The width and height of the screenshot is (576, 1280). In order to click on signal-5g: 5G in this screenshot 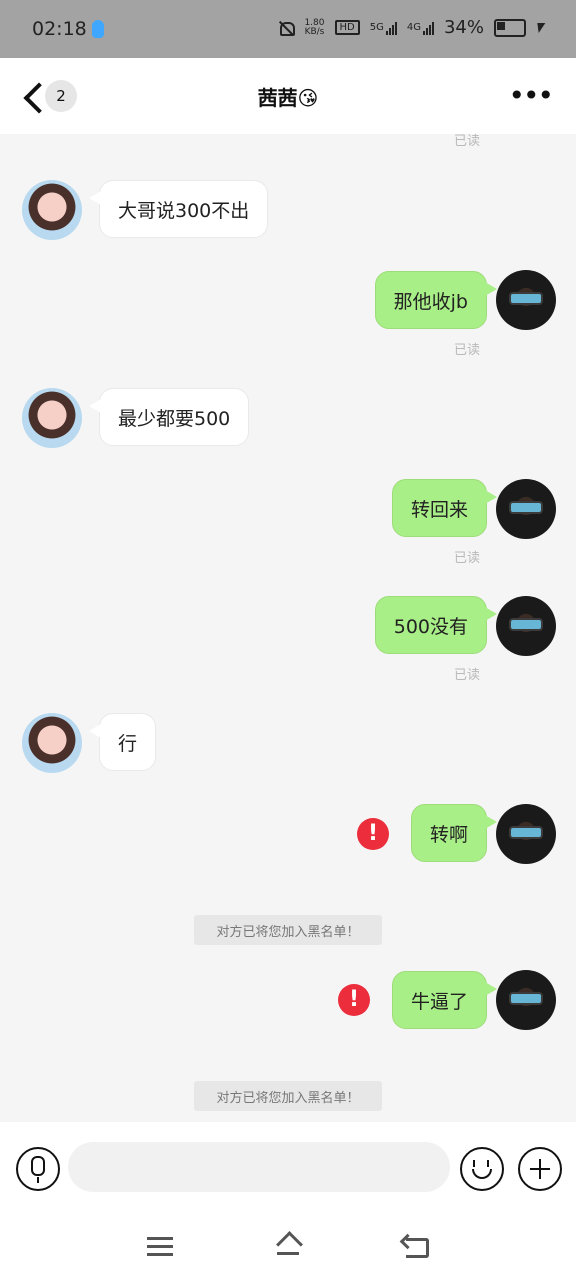, I will do `click(383, 28)`.